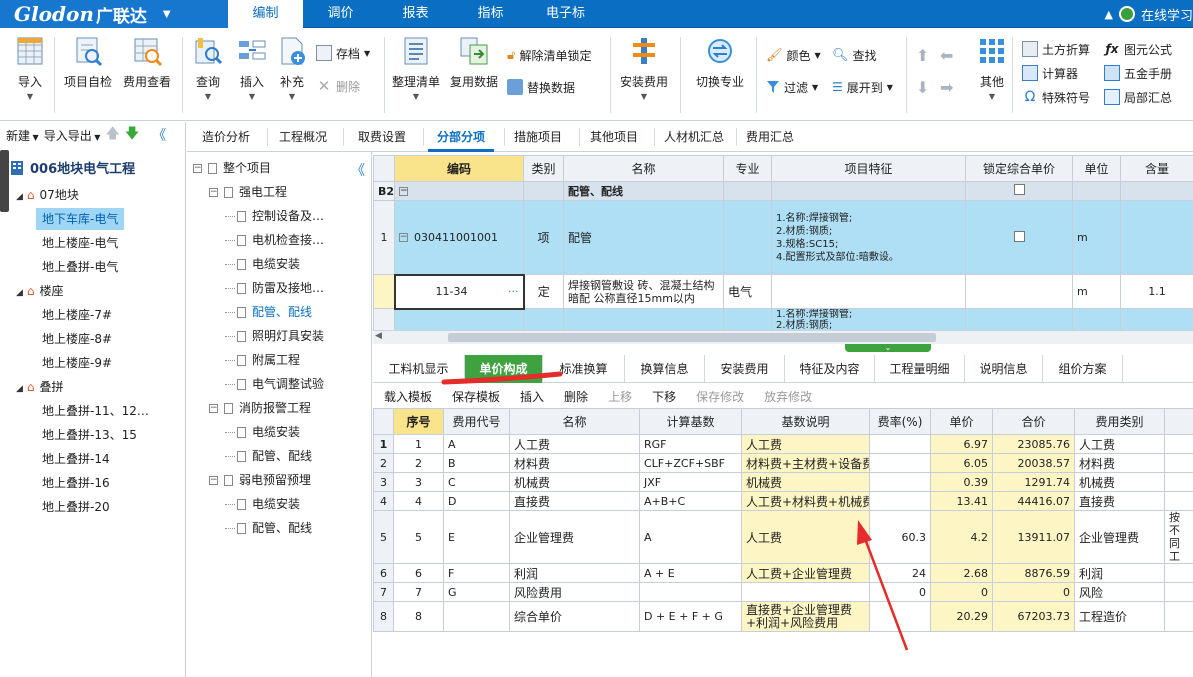 This screenshot has height=677, width=1193. I want to click on col-header-fee-code: 费用代号, so click(476, 421).